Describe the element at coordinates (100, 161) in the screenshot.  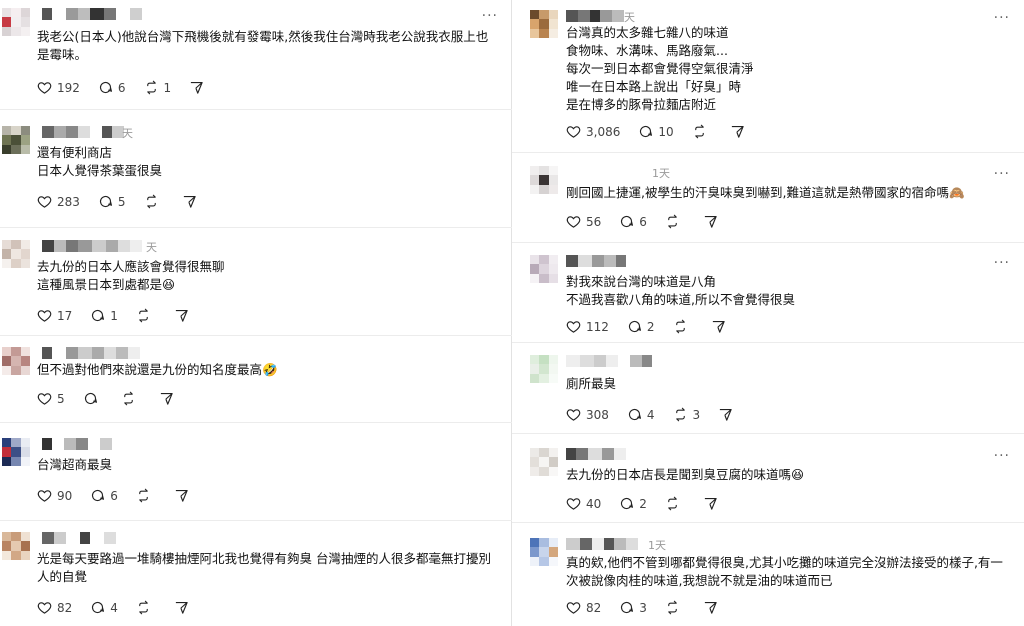
I see `comment-text: 還有便利商店 日本人覺得茶葉蛋很臭` at that location.